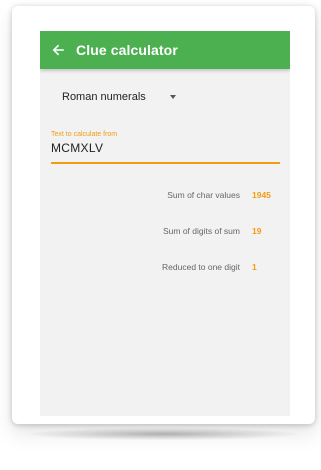 This screenshot has height=470, width=321. I want to click on result-row-sum-digits: Sum of digits of sum 19, so click(165, 233).